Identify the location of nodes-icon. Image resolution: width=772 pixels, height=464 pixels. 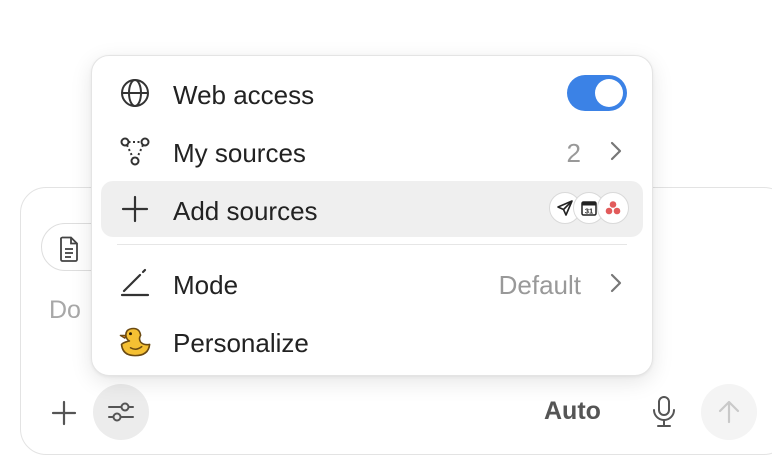
(135, 151).